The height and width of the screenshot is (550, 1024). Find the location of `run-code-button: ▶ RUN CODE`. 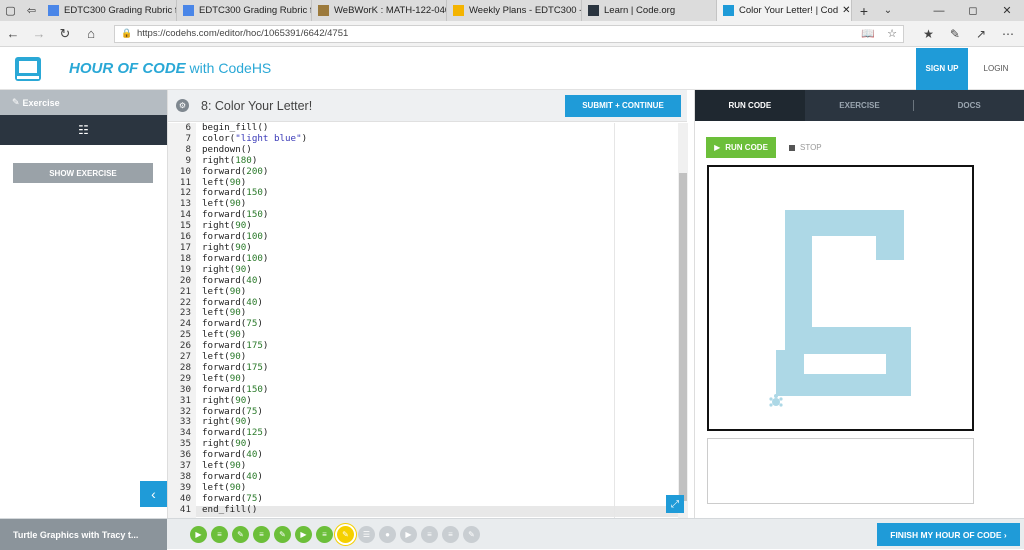

run-code-button: ▶ RUN CODE is located at coordinates (741, 147).